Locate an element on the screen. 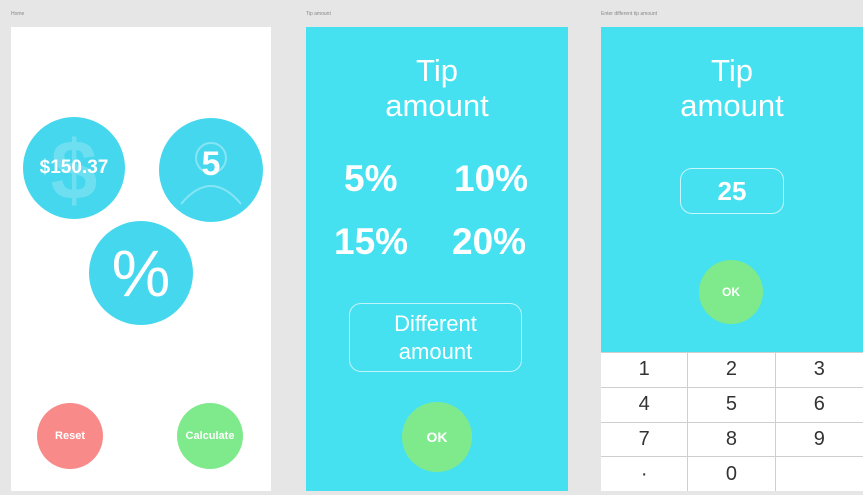 The image size is (863, 495). key-1: 1 is located at coordinates (645, 369).